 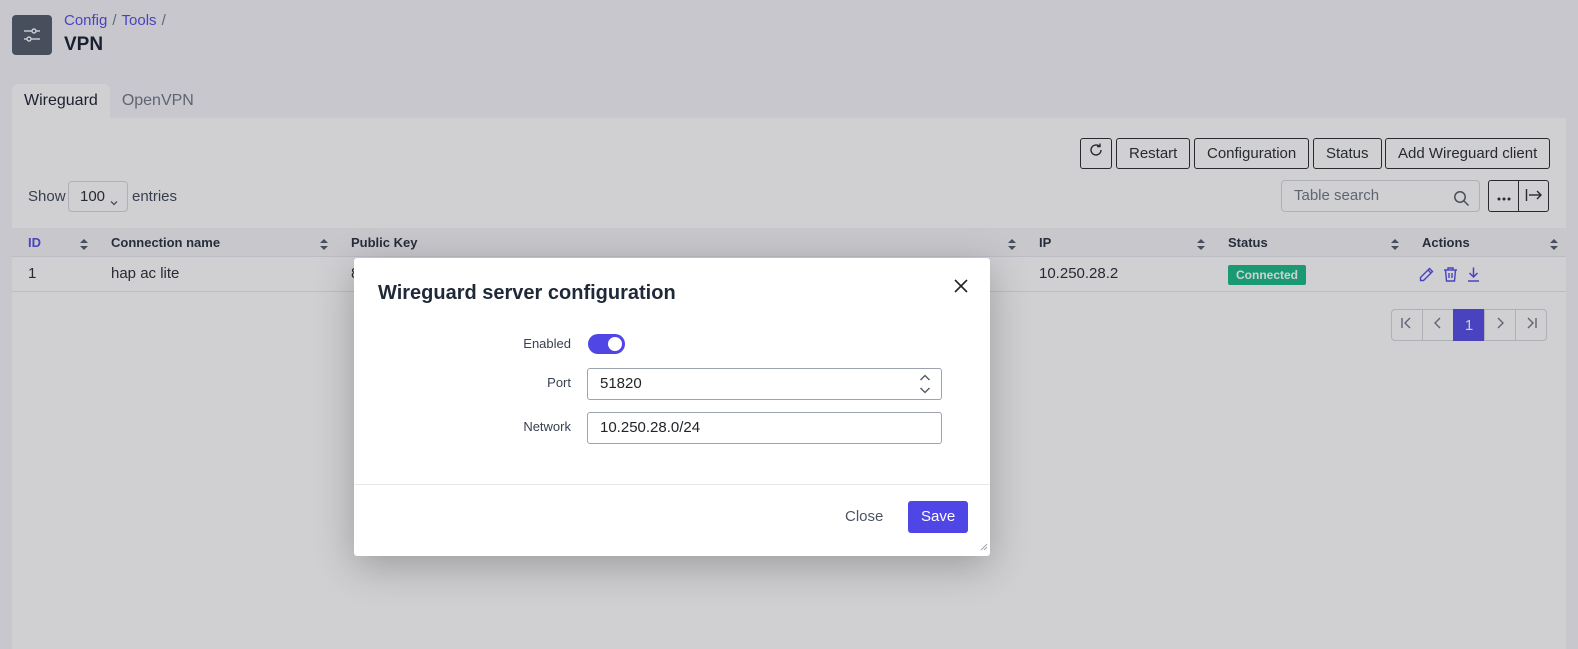 I want to click on enabled-label: Enabled, so click(x=547, y=343).